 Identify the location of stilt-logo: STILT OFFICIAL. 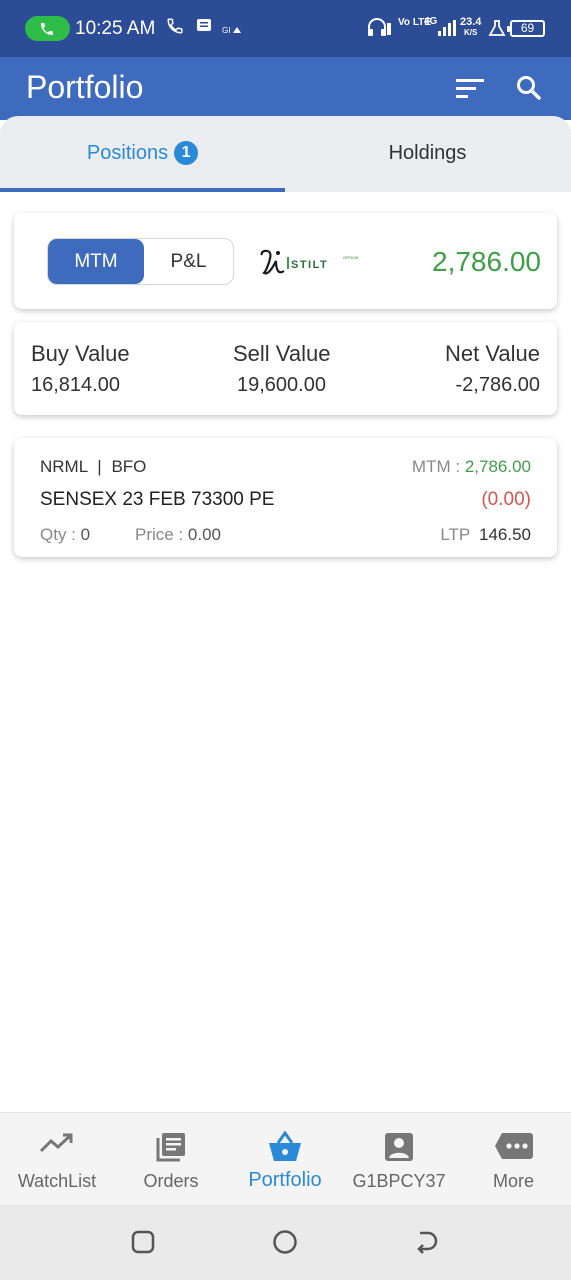
(310, 265).